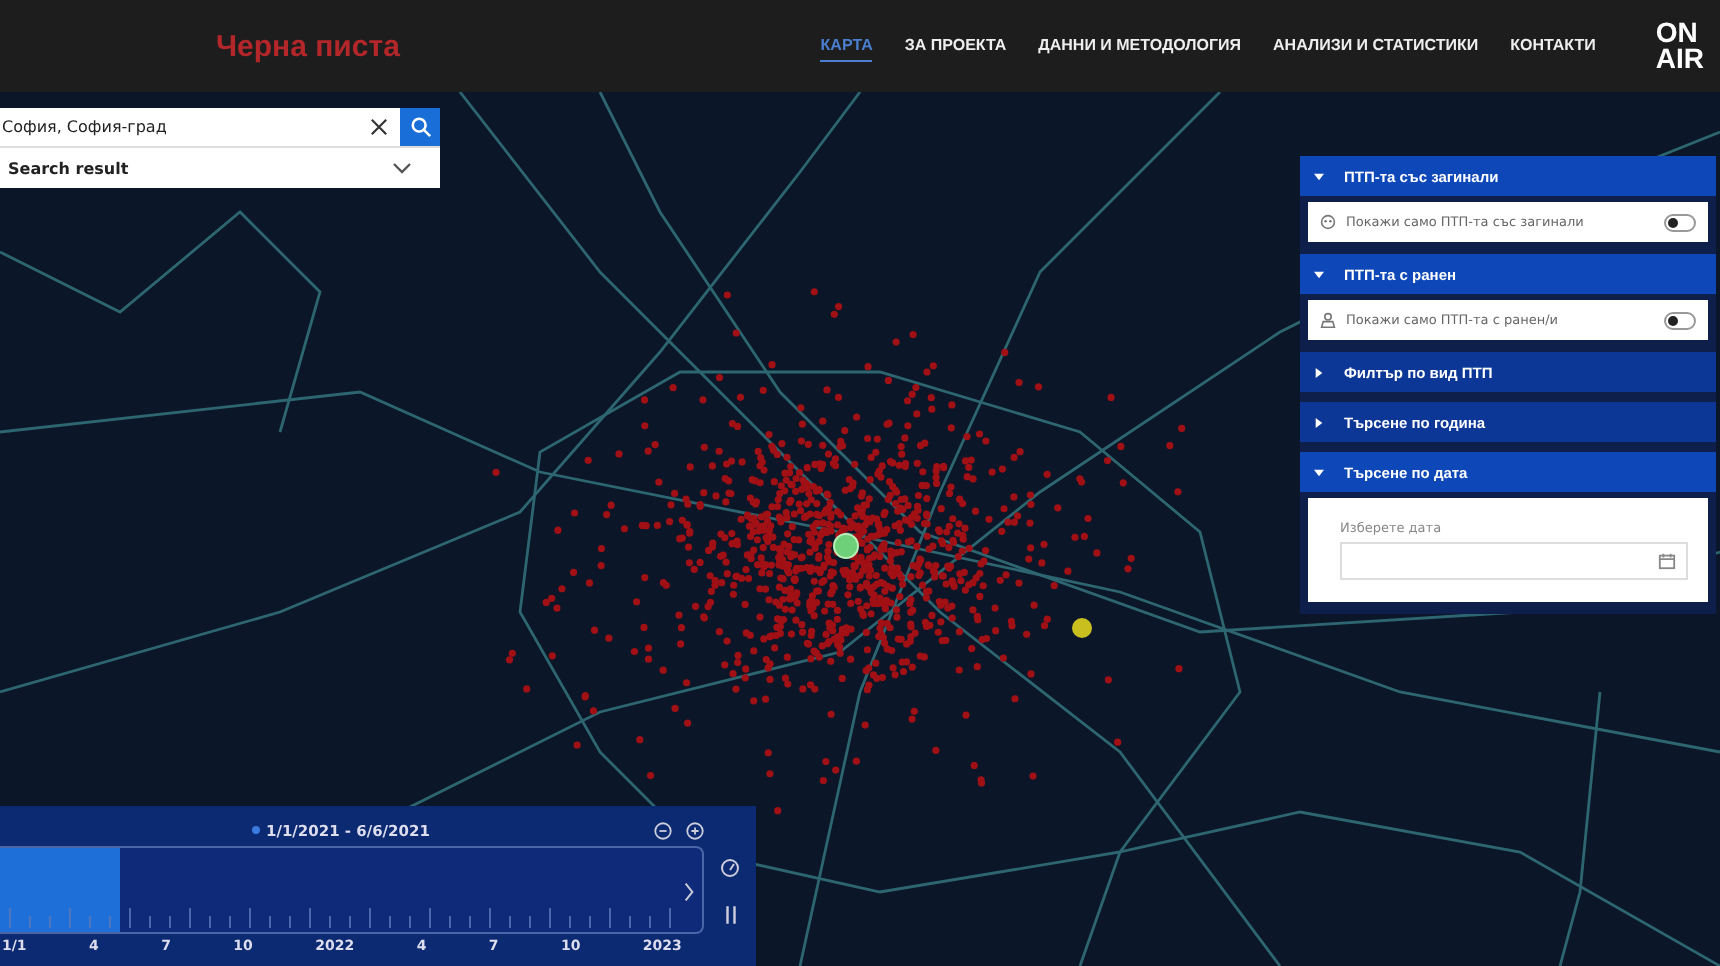  Describe the element at coordinates (200, 127) in the screenshot. I see `search-field: София, София-град` at that location.